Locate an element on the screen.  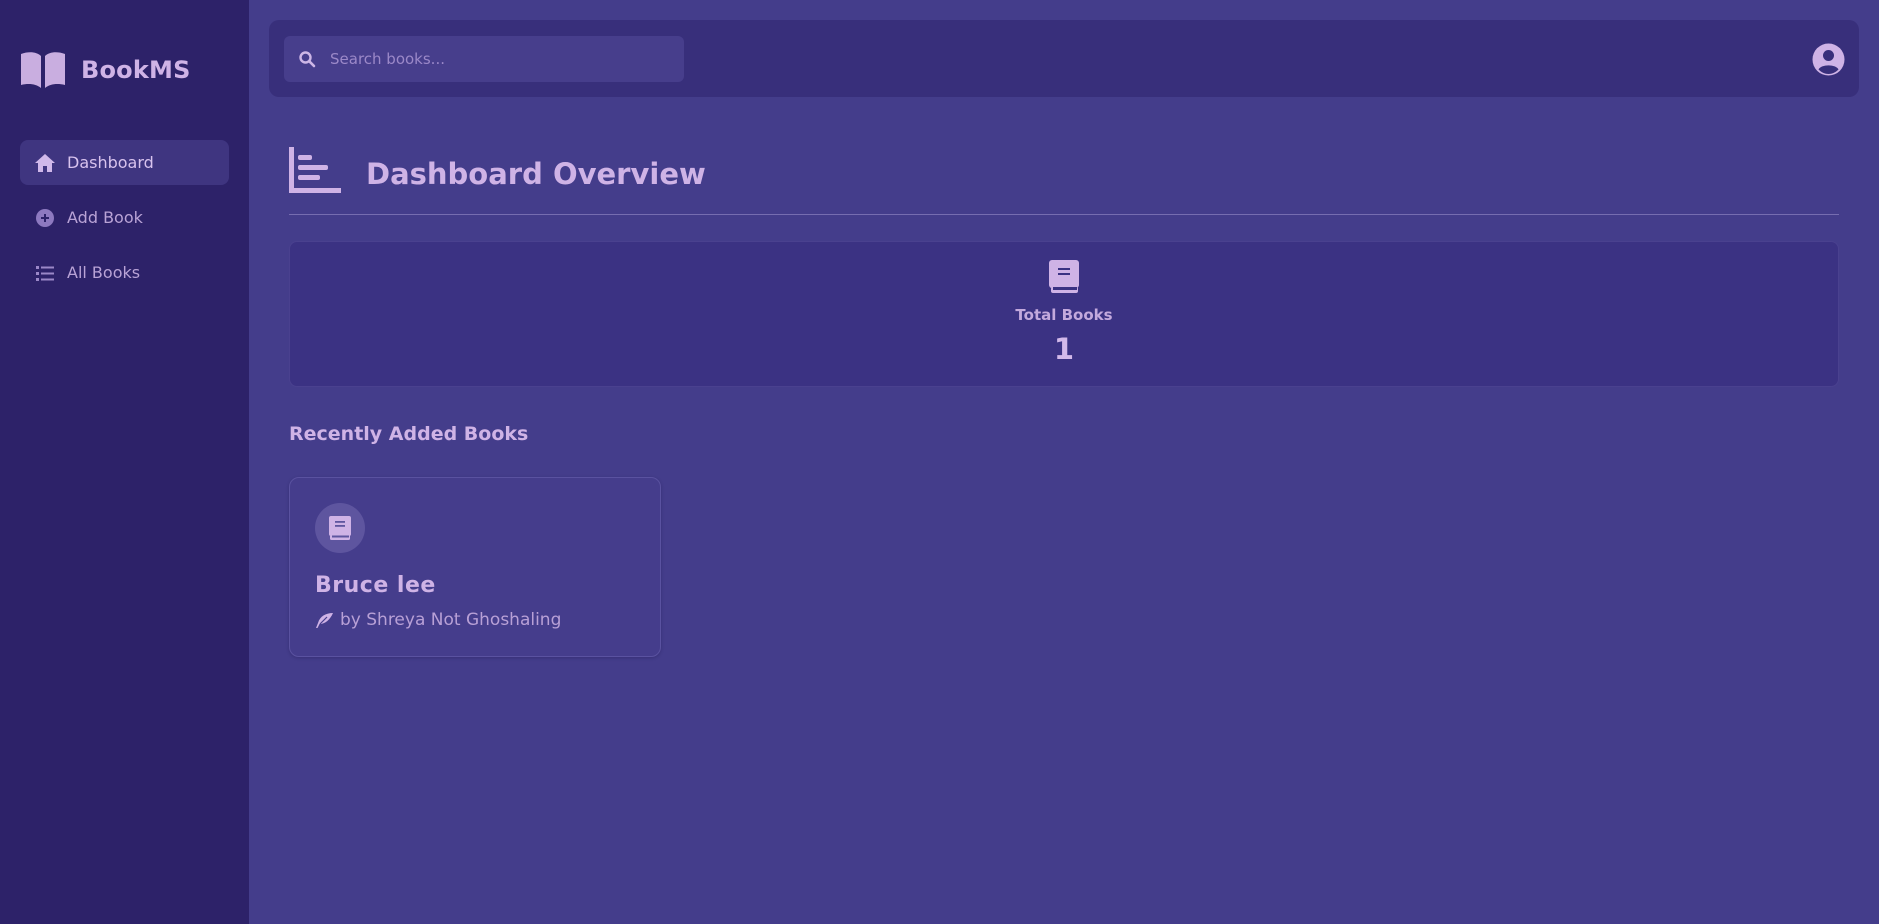
sidebar: BookMS Dashboard Add Book All Books is located at coordinates (124, 462).